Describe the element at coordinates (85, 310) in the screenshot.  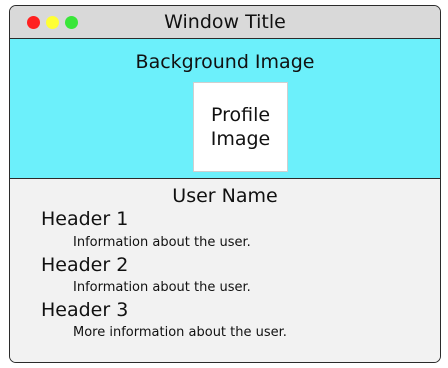
I see `section-header-3: Header 3` at that location.